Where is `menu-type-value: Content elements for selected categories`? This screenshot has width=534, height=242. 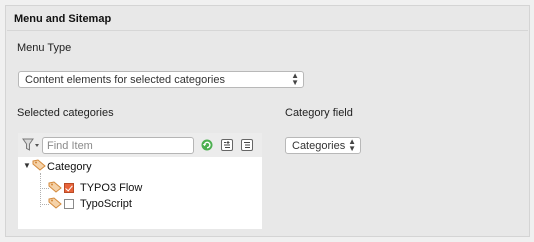 menu-type-value: Content elements for selected categories is located at coordinates (125, 80).